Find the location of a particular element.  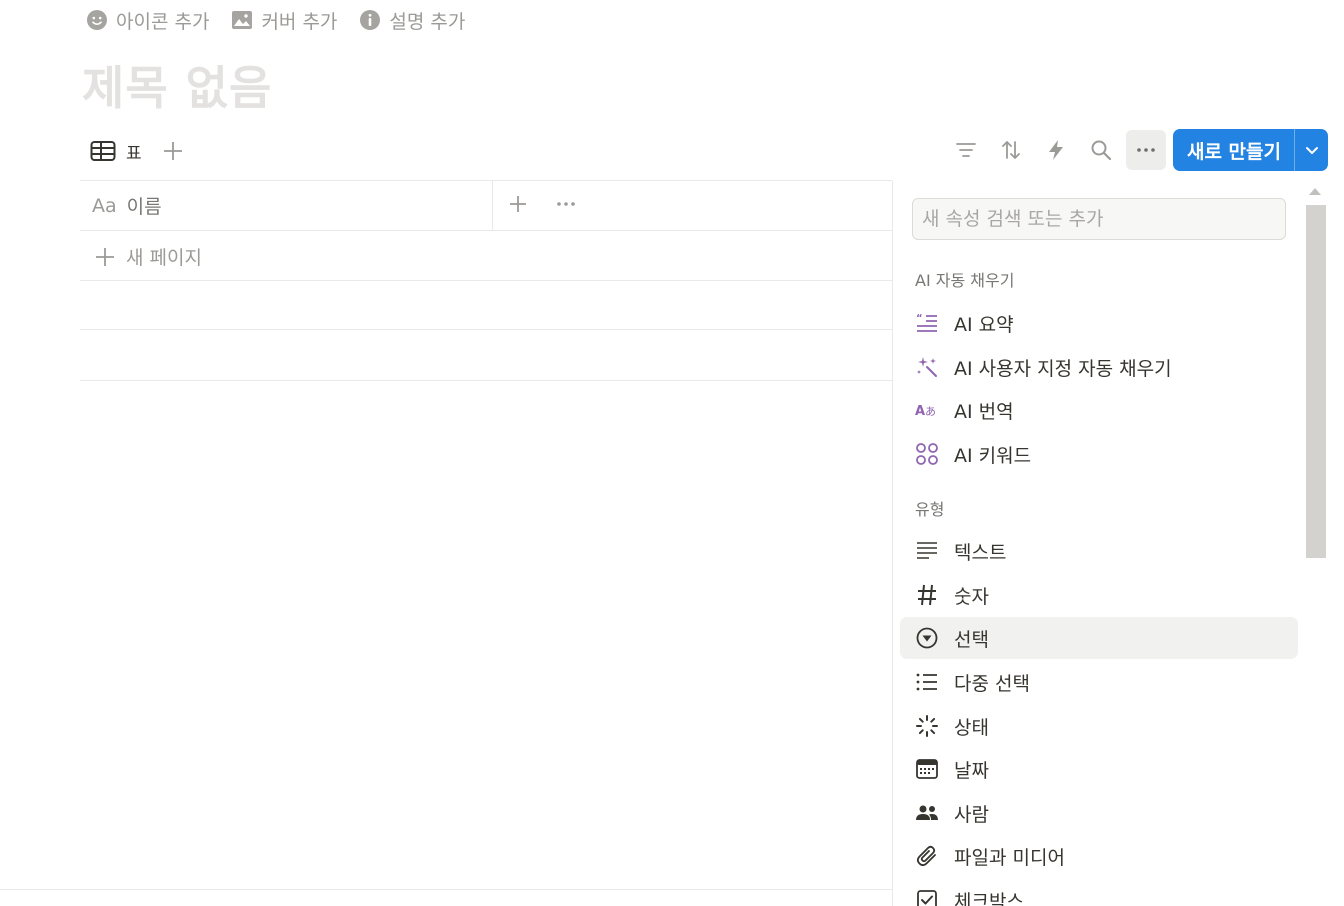

status-spinner-icon is located at coordinates (927, 726).